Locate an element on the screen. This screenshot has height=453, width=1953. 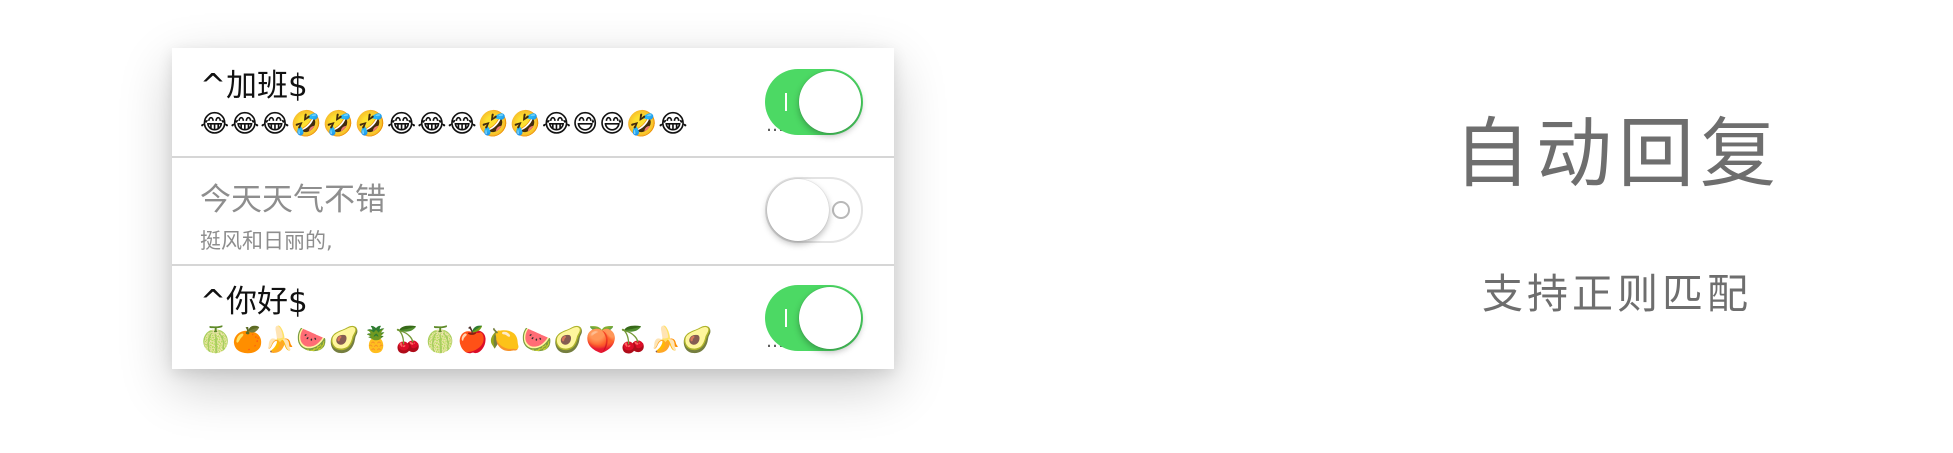
rule-row: 今天天气不错 挺风和日丽的, is located at coordinates (533, 210).